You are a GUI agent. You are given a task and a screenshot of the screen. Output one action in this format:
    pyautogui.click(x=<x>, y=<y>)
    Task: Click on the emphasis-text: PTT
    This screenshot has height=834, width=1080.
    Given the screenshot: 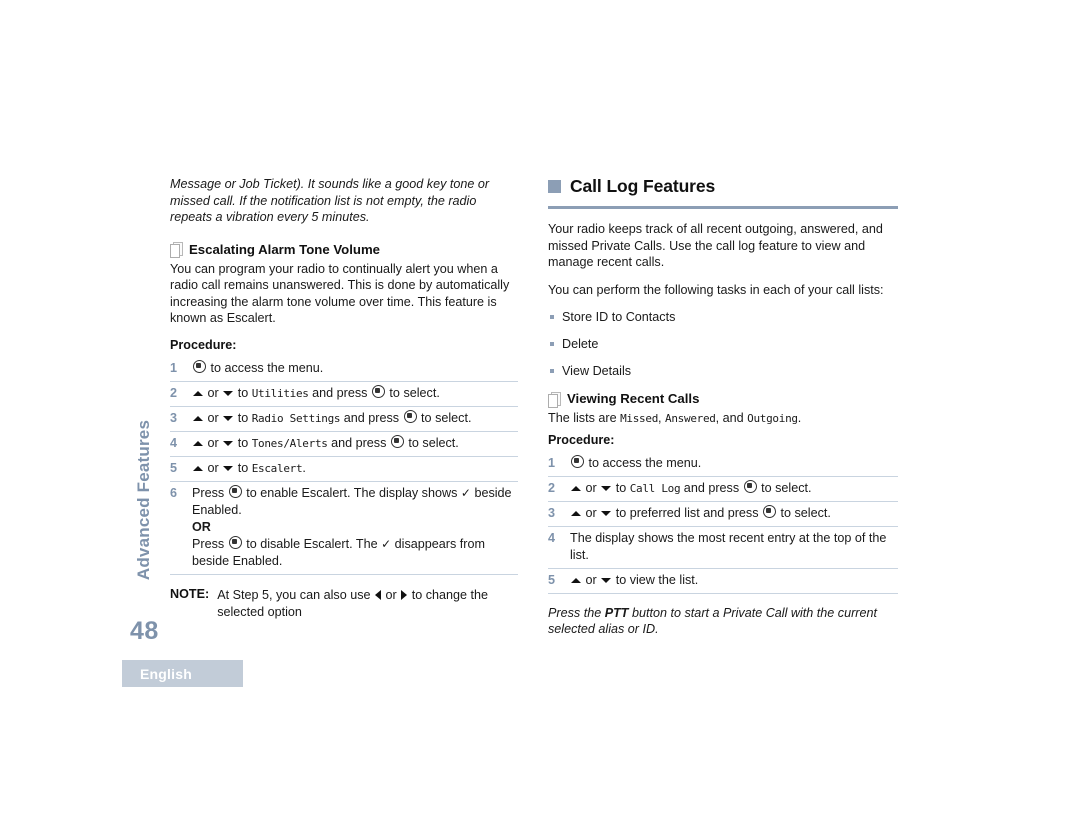 What is the action you would take?
    pyautogui.click(x=616, y=612)
    